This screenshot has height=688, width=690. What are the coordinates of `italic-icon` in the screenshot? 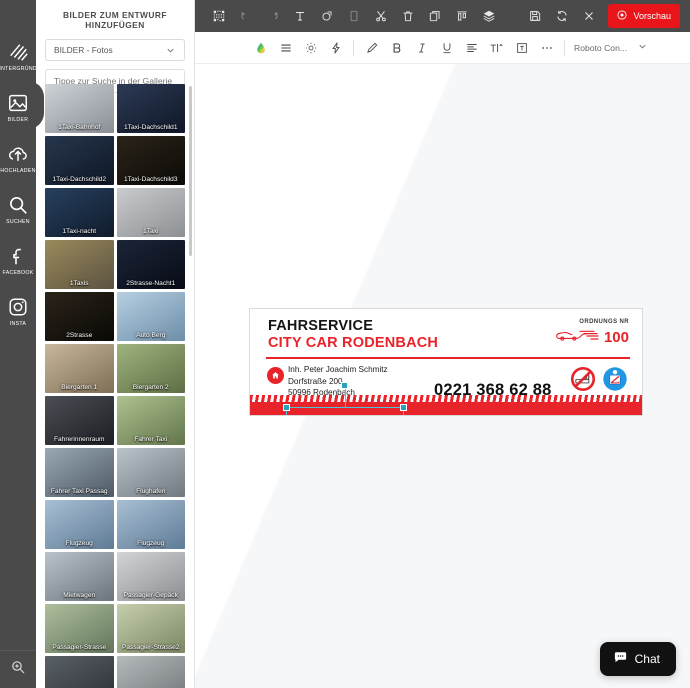 It's located at (422, 48).